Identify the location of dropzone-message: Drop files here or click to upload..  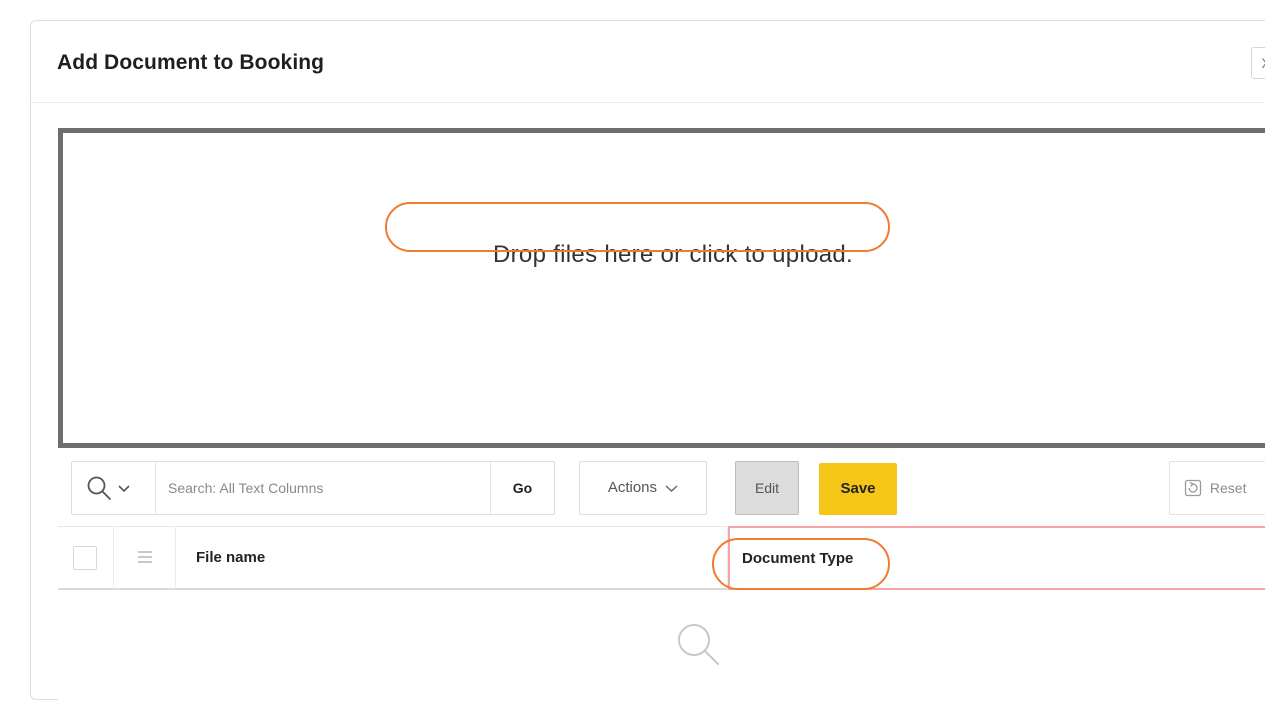
(651, 255).